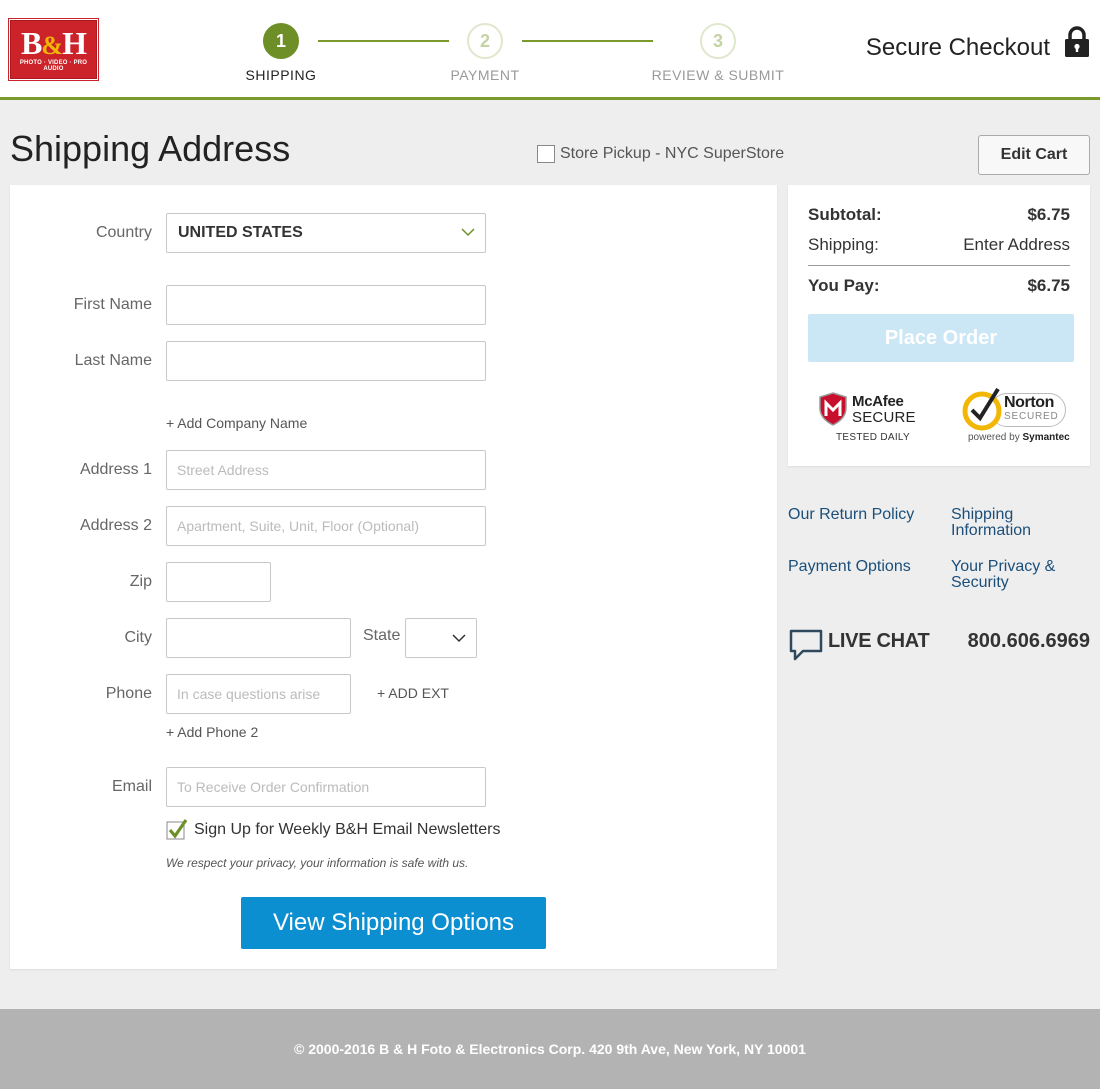  I want to click on norton-secured-badge: Norton SECURED powered by Symantec, so click(1018, 416).